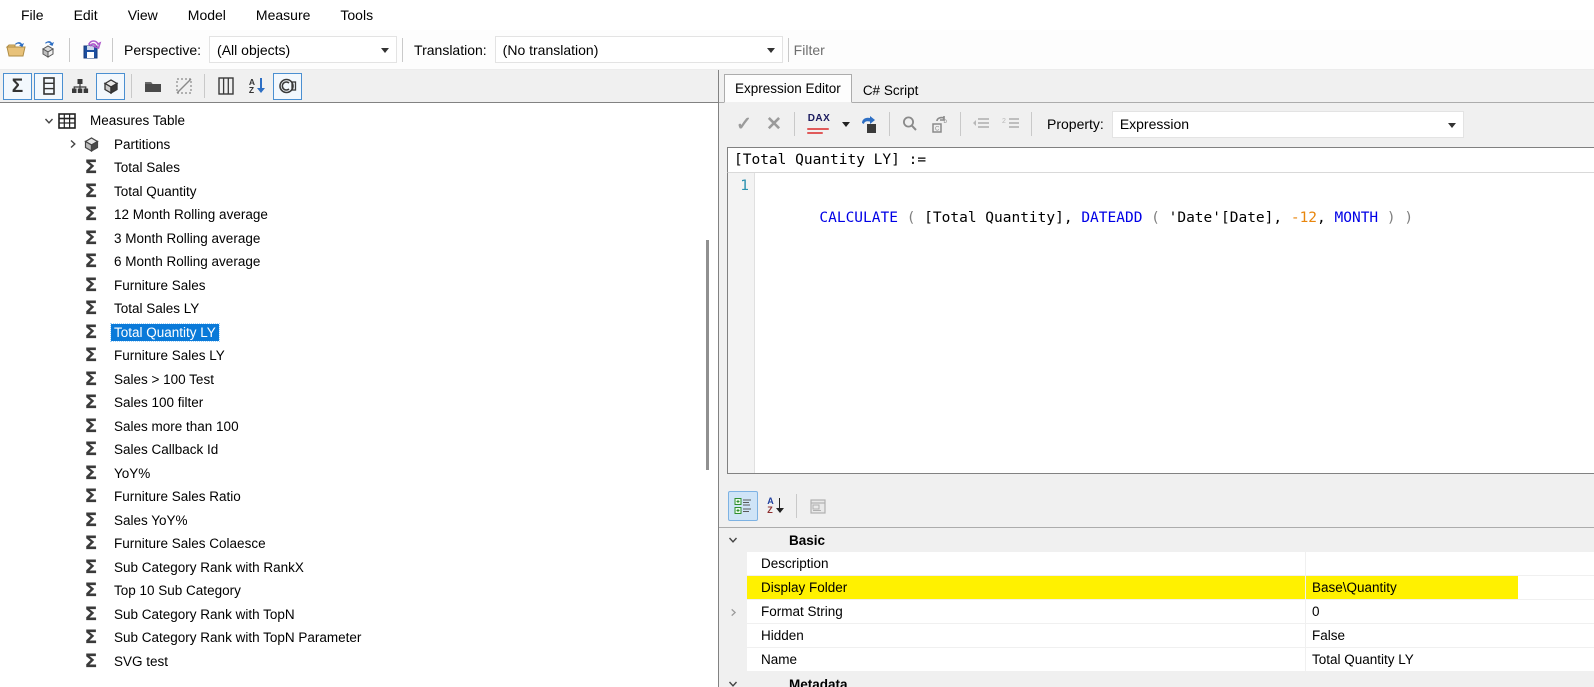  I want to click on tree-row-measure: Σ Sales > 100 Test, so click(358, 380).